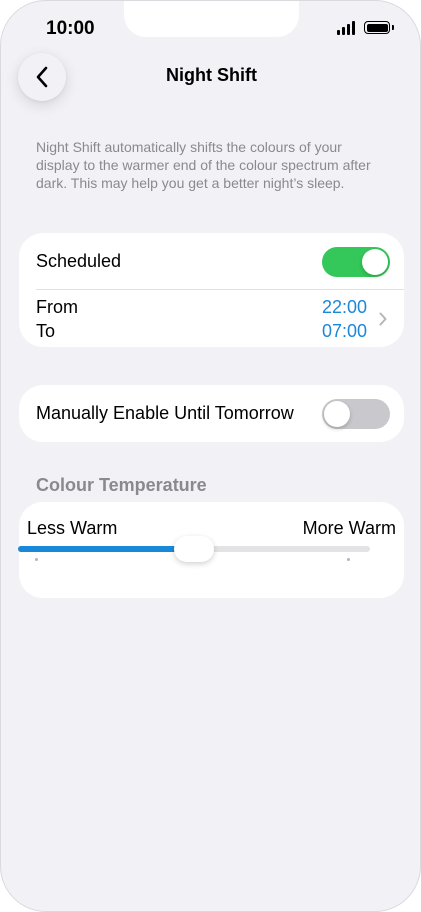 The height and width of the screenshot is (912, 421). What do you see at coordinates (356, 414) in the screenshot?
I see `manual-enable-toggle` at bounding box center [356, 414].